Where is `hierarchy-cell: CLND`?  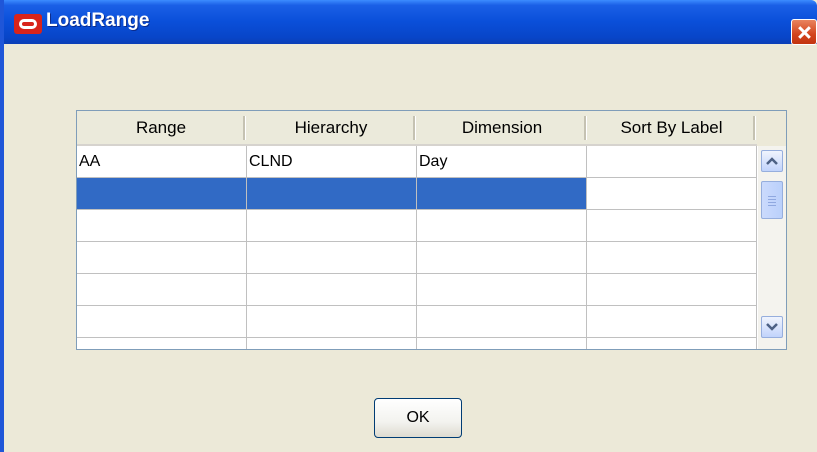 hierarchy-cell: CLND is located at coordinates (332, 161).